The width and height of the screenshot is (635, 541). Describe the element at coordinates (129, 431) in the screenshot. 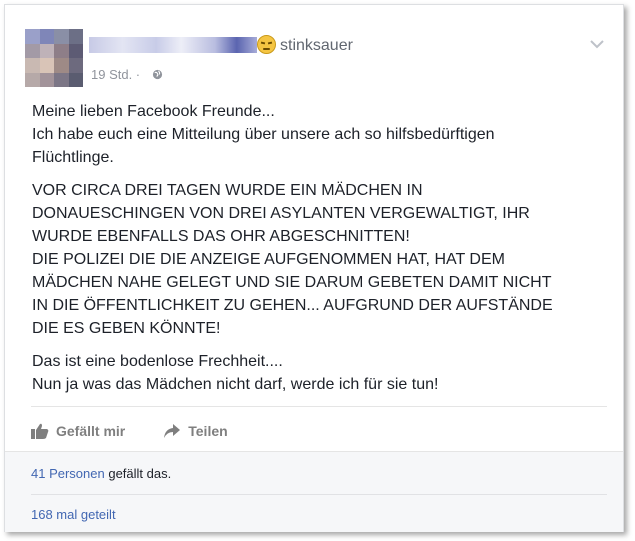

I see `post-actions: Gefällt mir Teilen` at that location.